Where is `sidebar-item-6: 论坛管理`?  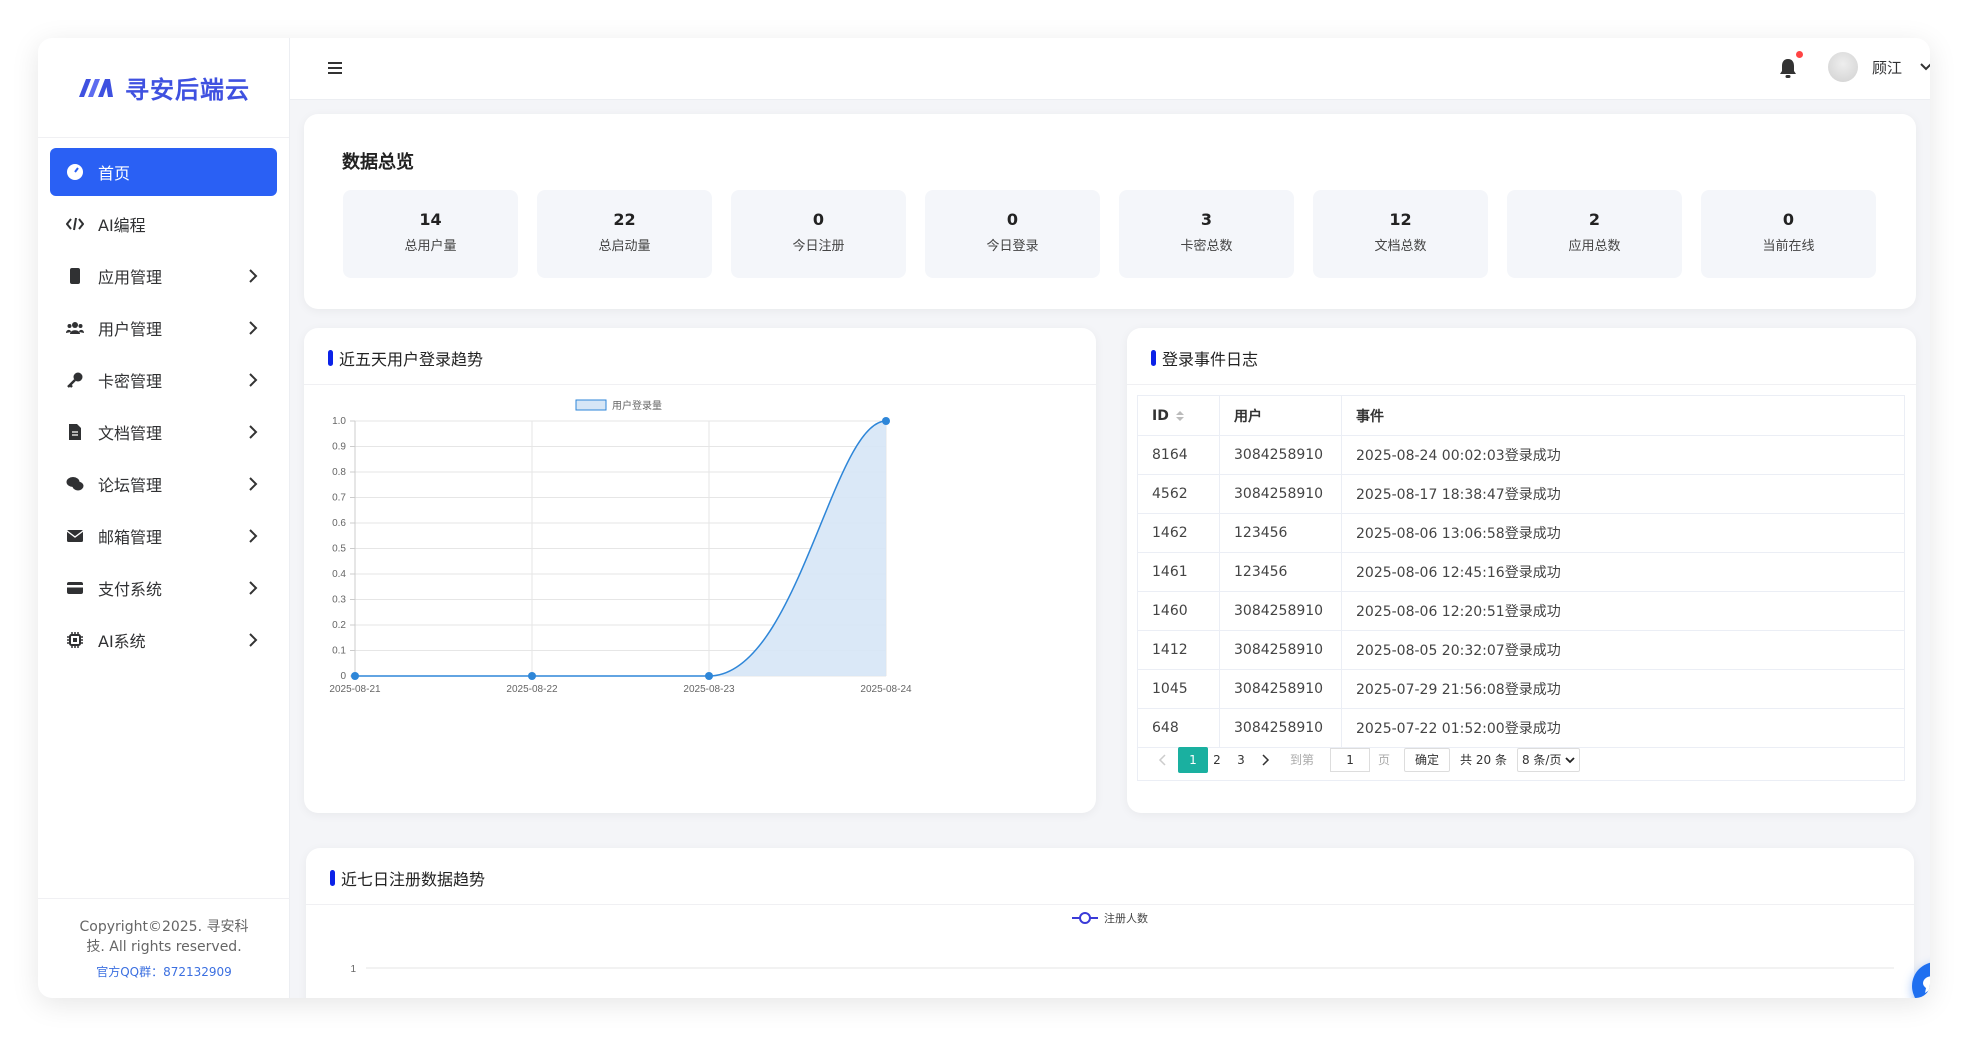 sidebar-item-6: 论坛管理 is located at coordinates (163, 484).